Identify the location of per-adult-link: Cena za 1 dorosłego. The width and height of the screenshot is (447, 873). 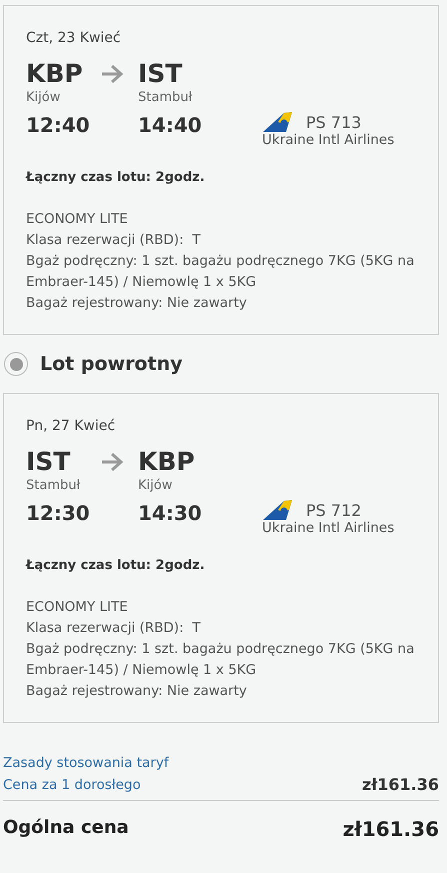
(72, 784).